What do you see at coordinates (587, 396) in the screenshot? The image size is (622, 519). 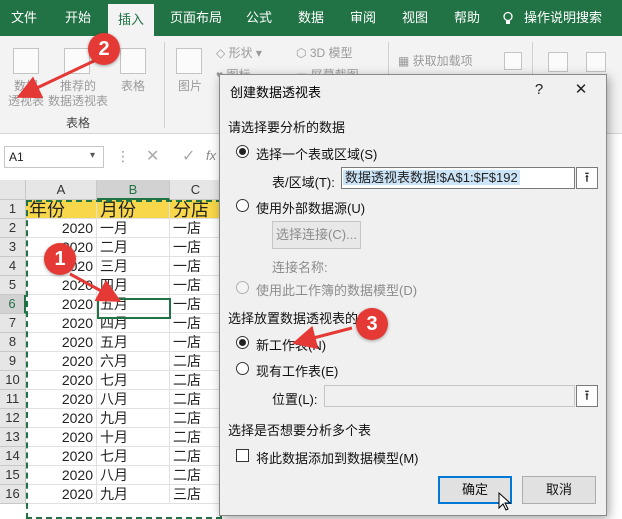 I see `location-collapse-button: ⭱` at bounding box center [587, 396].